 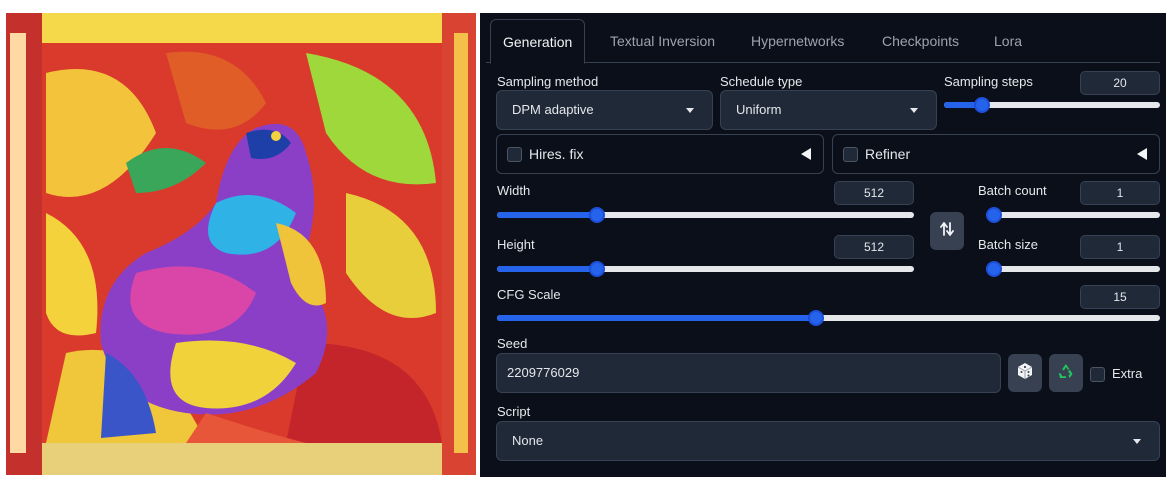 I want to click on script-label: Script, so click(x=514, y=411).